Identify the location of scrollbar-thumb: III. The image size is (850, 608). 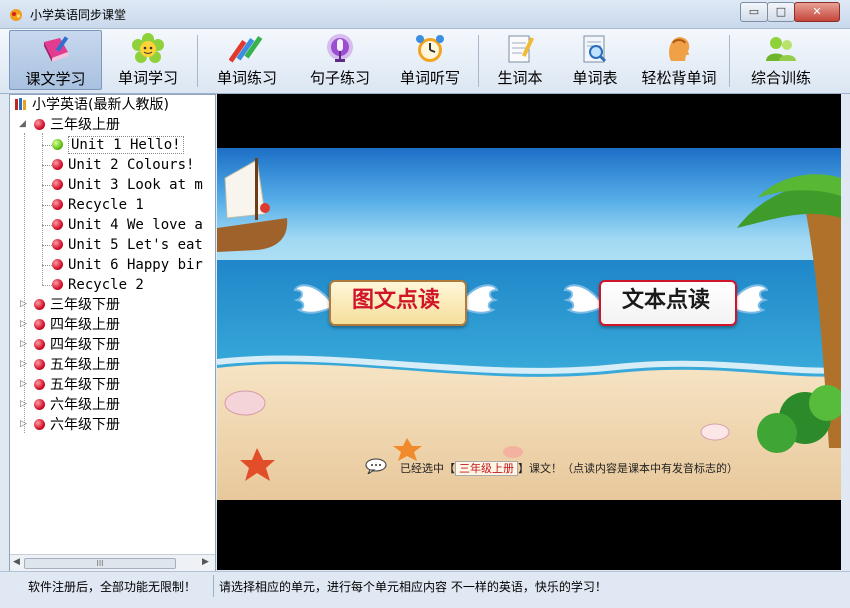
(100, 563).